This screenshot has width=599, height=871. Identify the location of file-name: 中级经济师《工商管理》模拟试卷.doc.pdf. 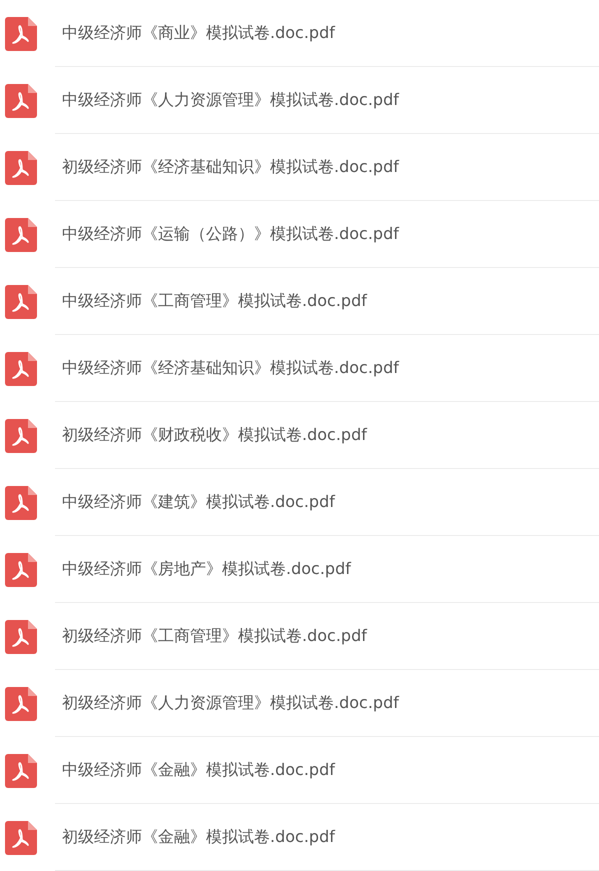
(214, 301).